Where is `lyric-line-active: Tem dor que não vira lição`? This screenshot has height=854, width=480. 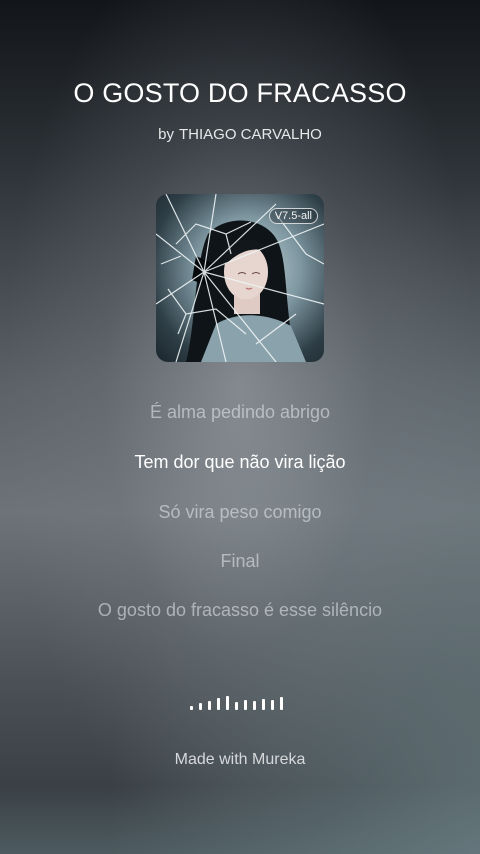
lyric-line-active: Tem dor que não vira lição is located at coordinates (240, 462).